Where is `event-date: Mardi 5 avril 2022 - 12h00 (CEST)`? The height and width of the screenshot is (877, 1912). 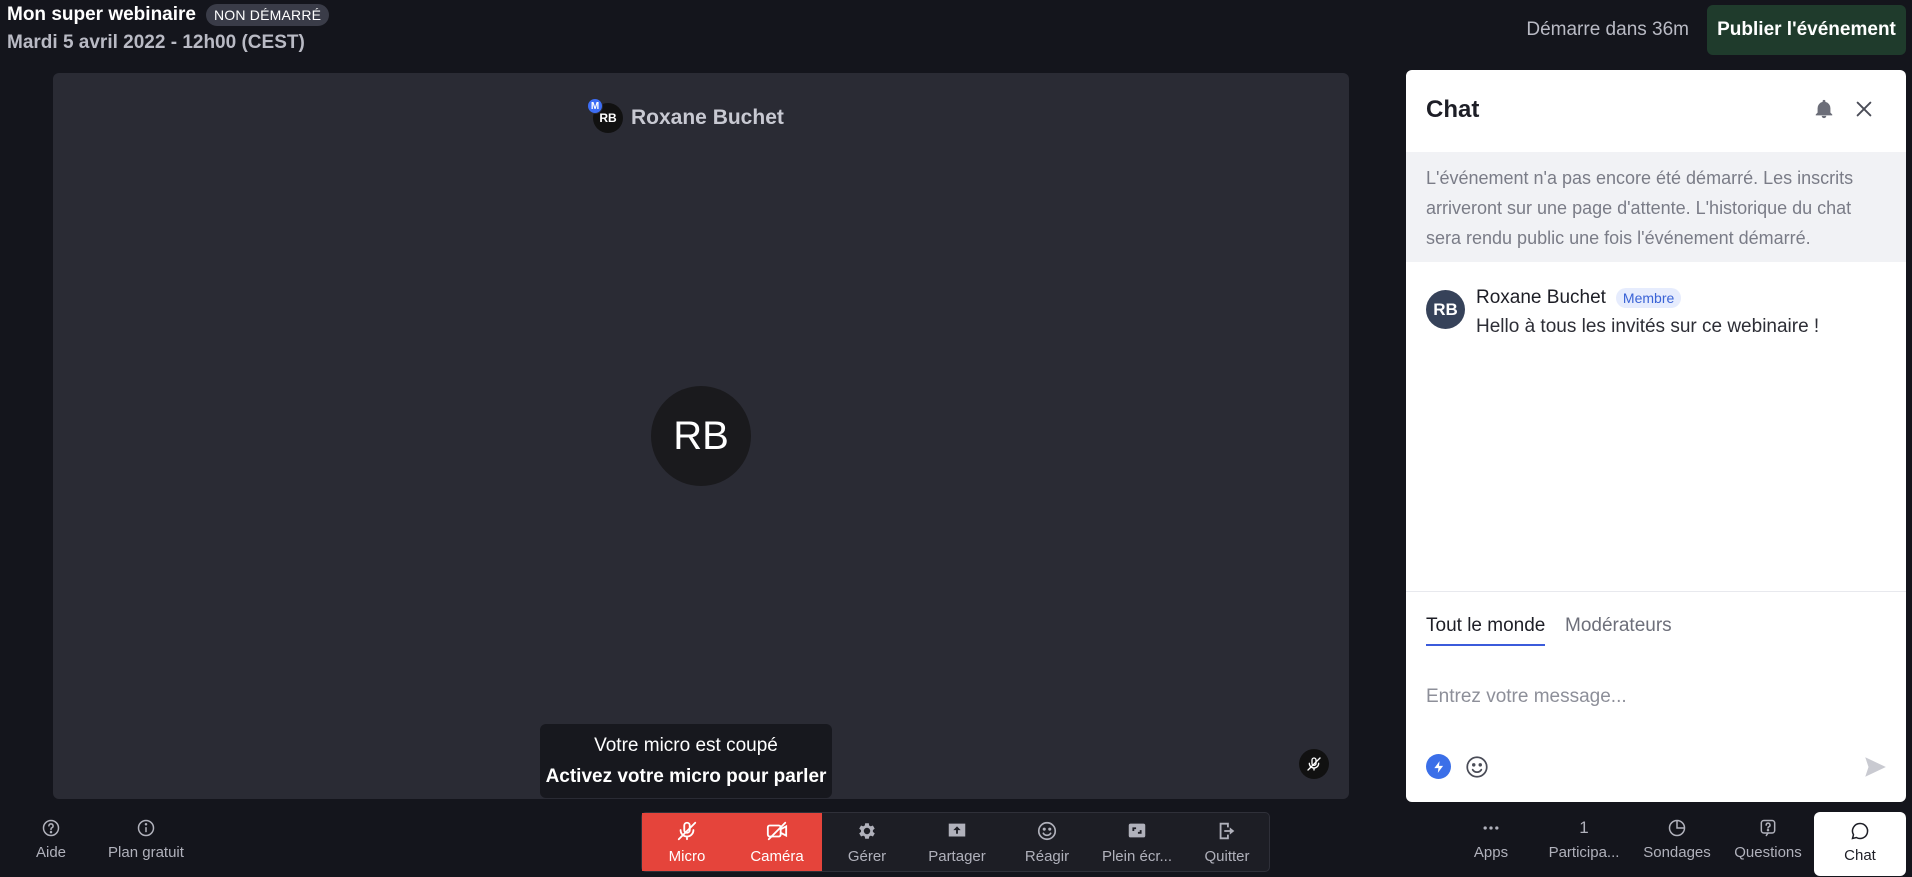
event-date: Mardi 5 avril 2022 - 12h00 (CEST) is located at coordinates (156, 42).